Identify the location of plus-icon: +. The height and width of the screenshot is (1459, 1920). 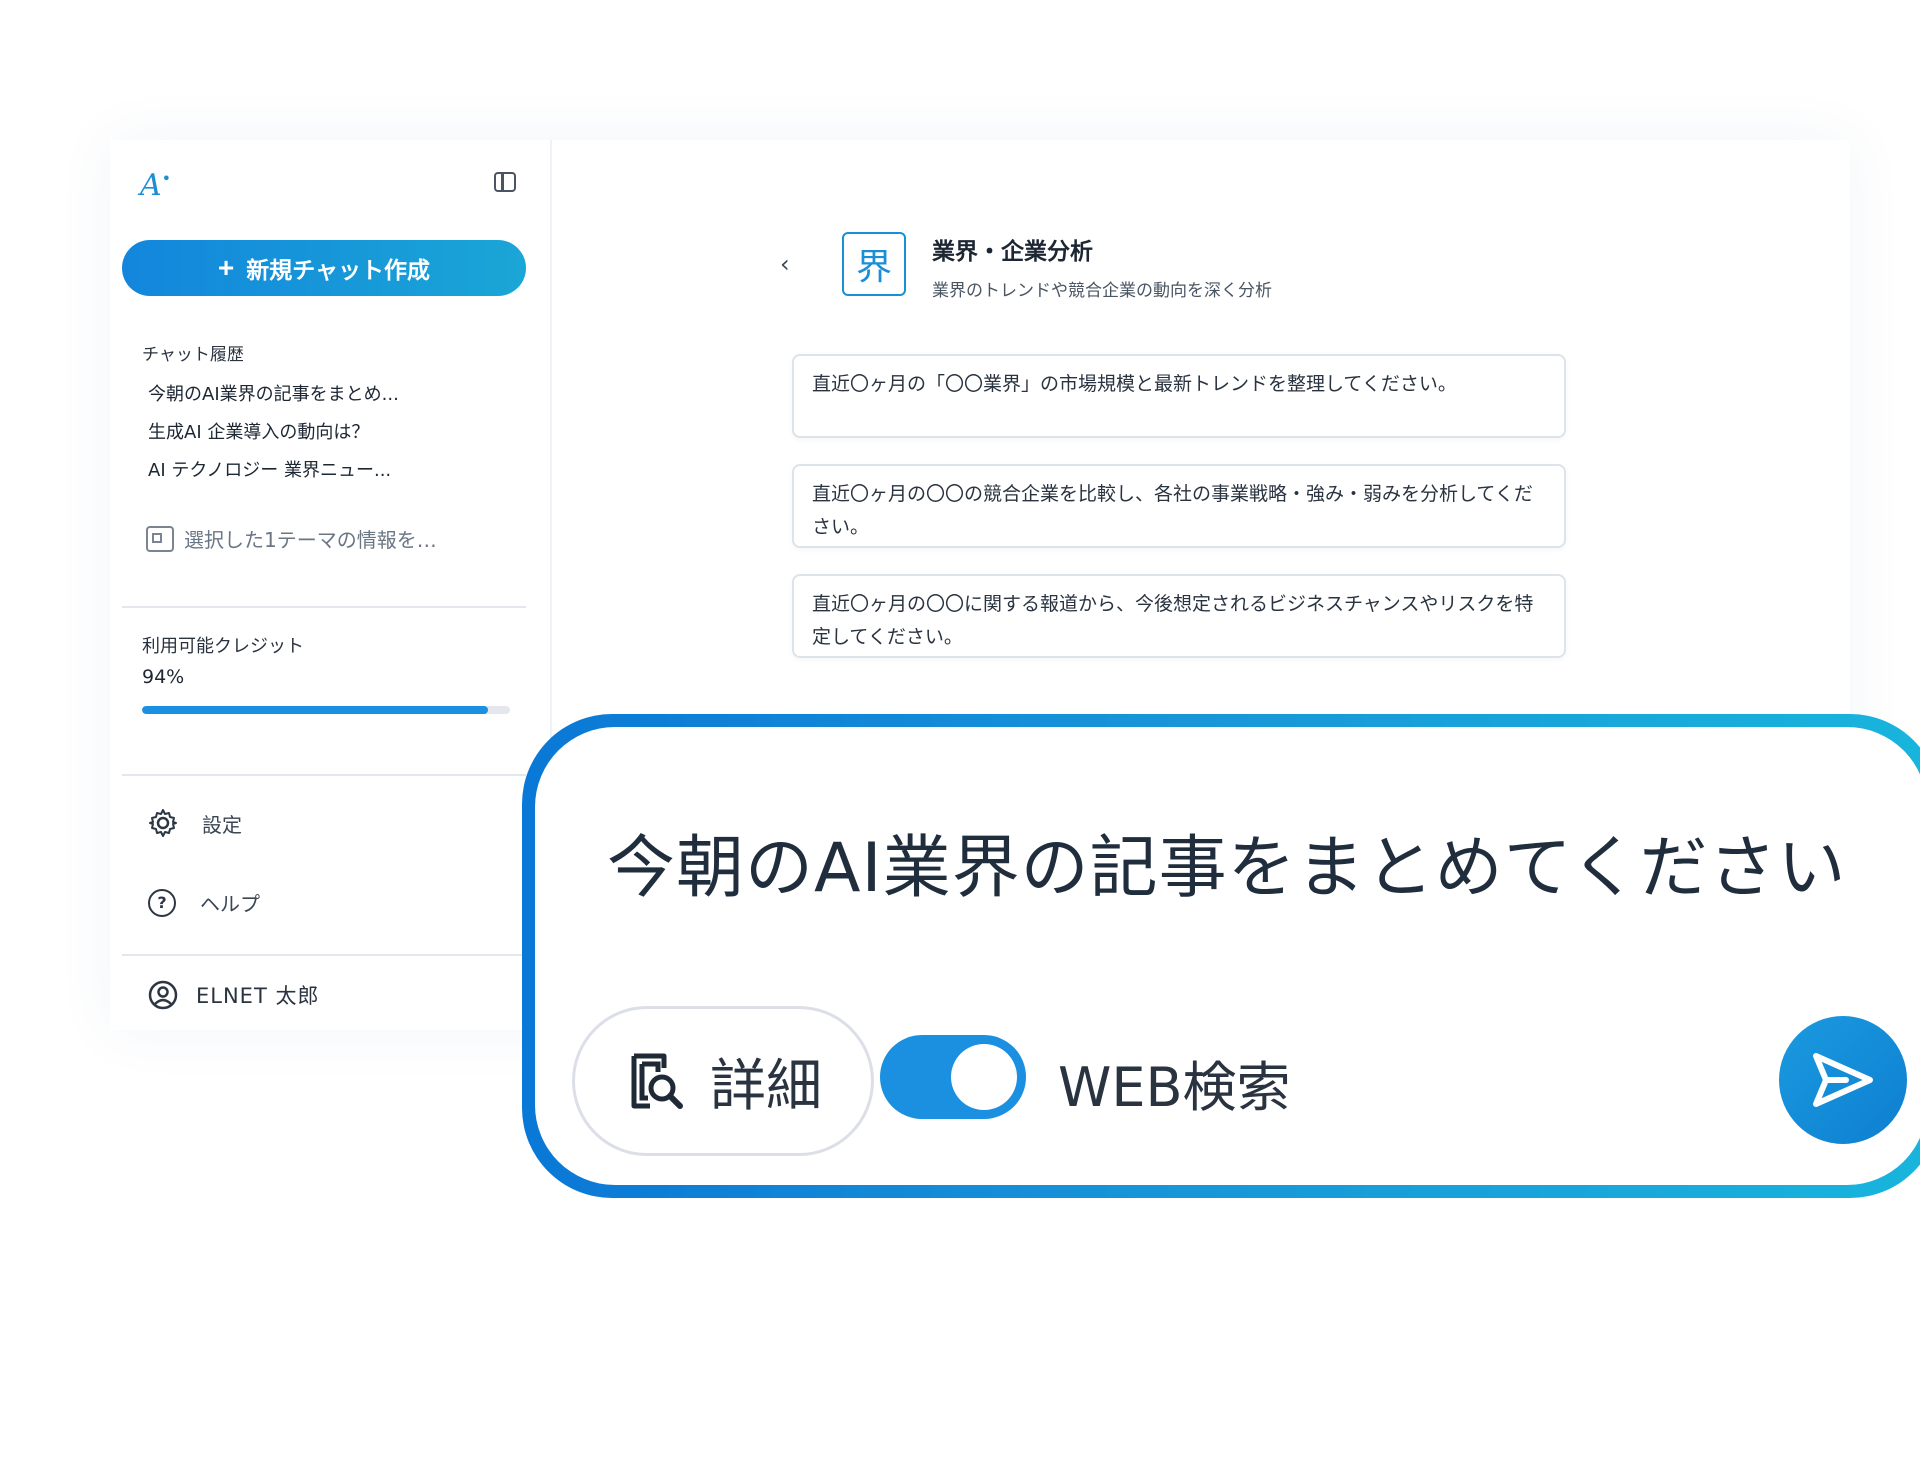
(226, 267).